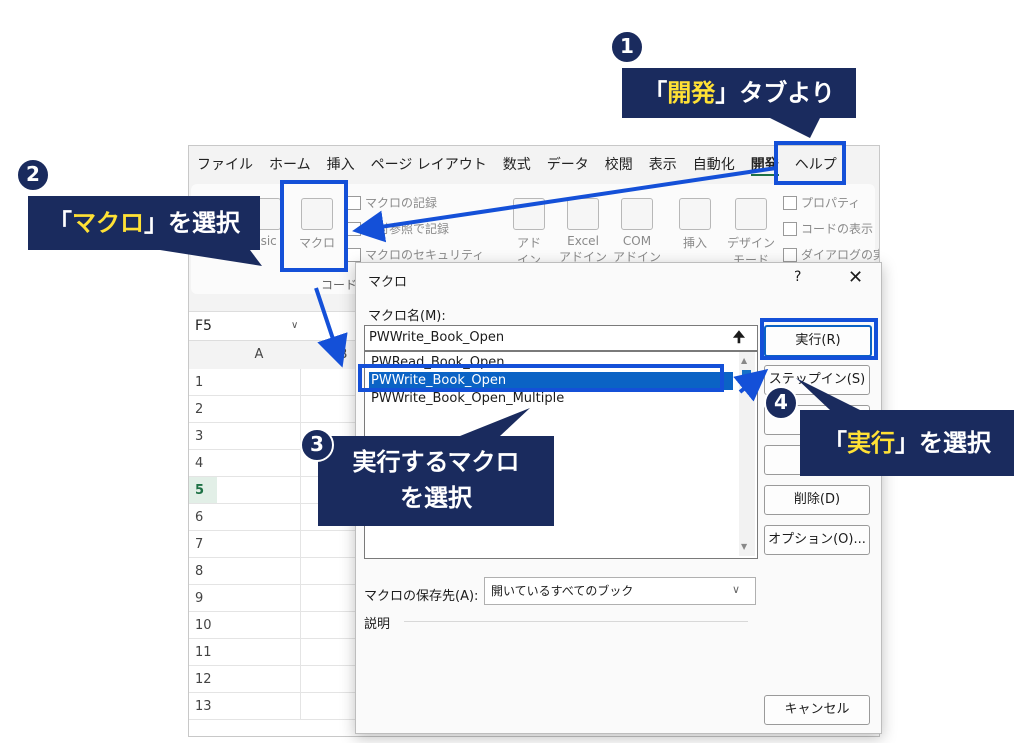  What do you see at coordinates (775, 93) in the screenshot?
I see `callout-text: 」タブより` at bounding box center [775, 93].